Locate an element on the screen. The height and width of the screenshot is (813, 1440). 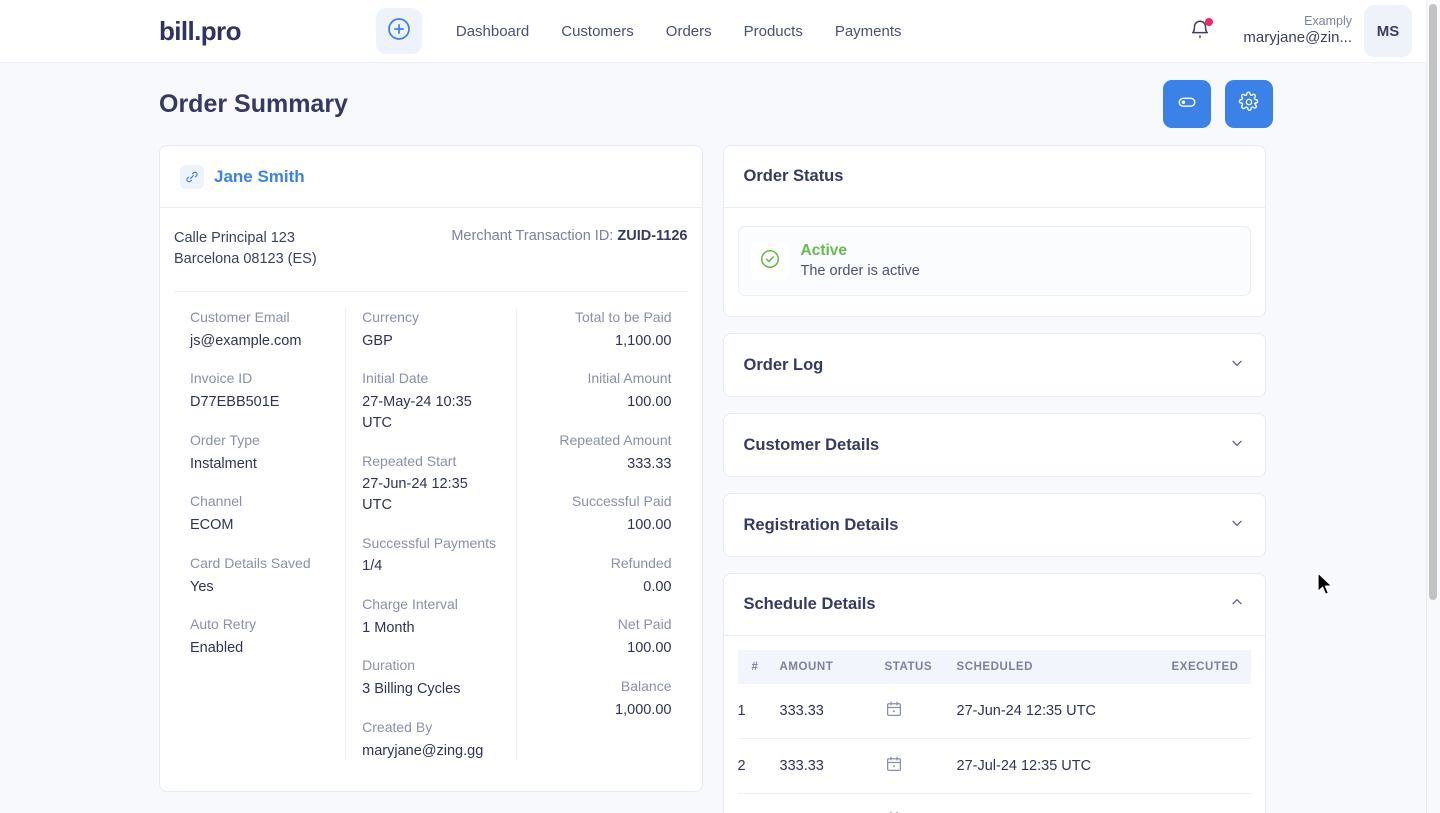
field-label: Channel is located at coordinates (216, 501).